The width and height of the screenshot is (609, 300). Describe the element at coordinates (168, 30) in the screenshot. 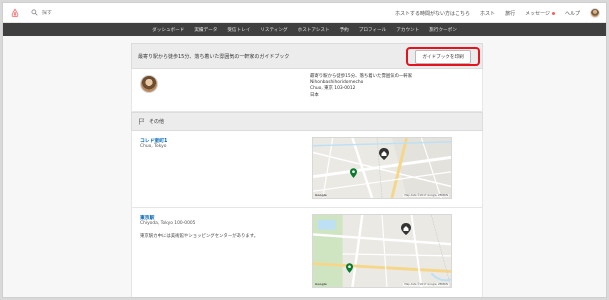

I see `subnav-dashboard: ダッシュボード` at that location.